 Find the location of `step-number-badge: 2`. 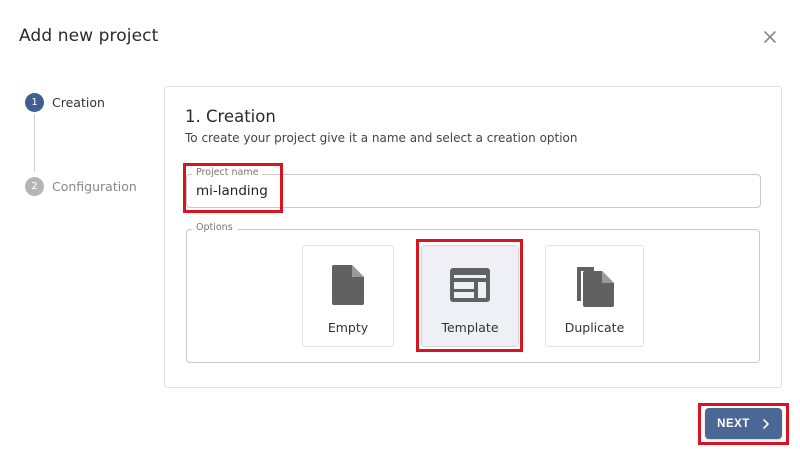

step-number-badge: 2 is located at coordinates (34, 186).